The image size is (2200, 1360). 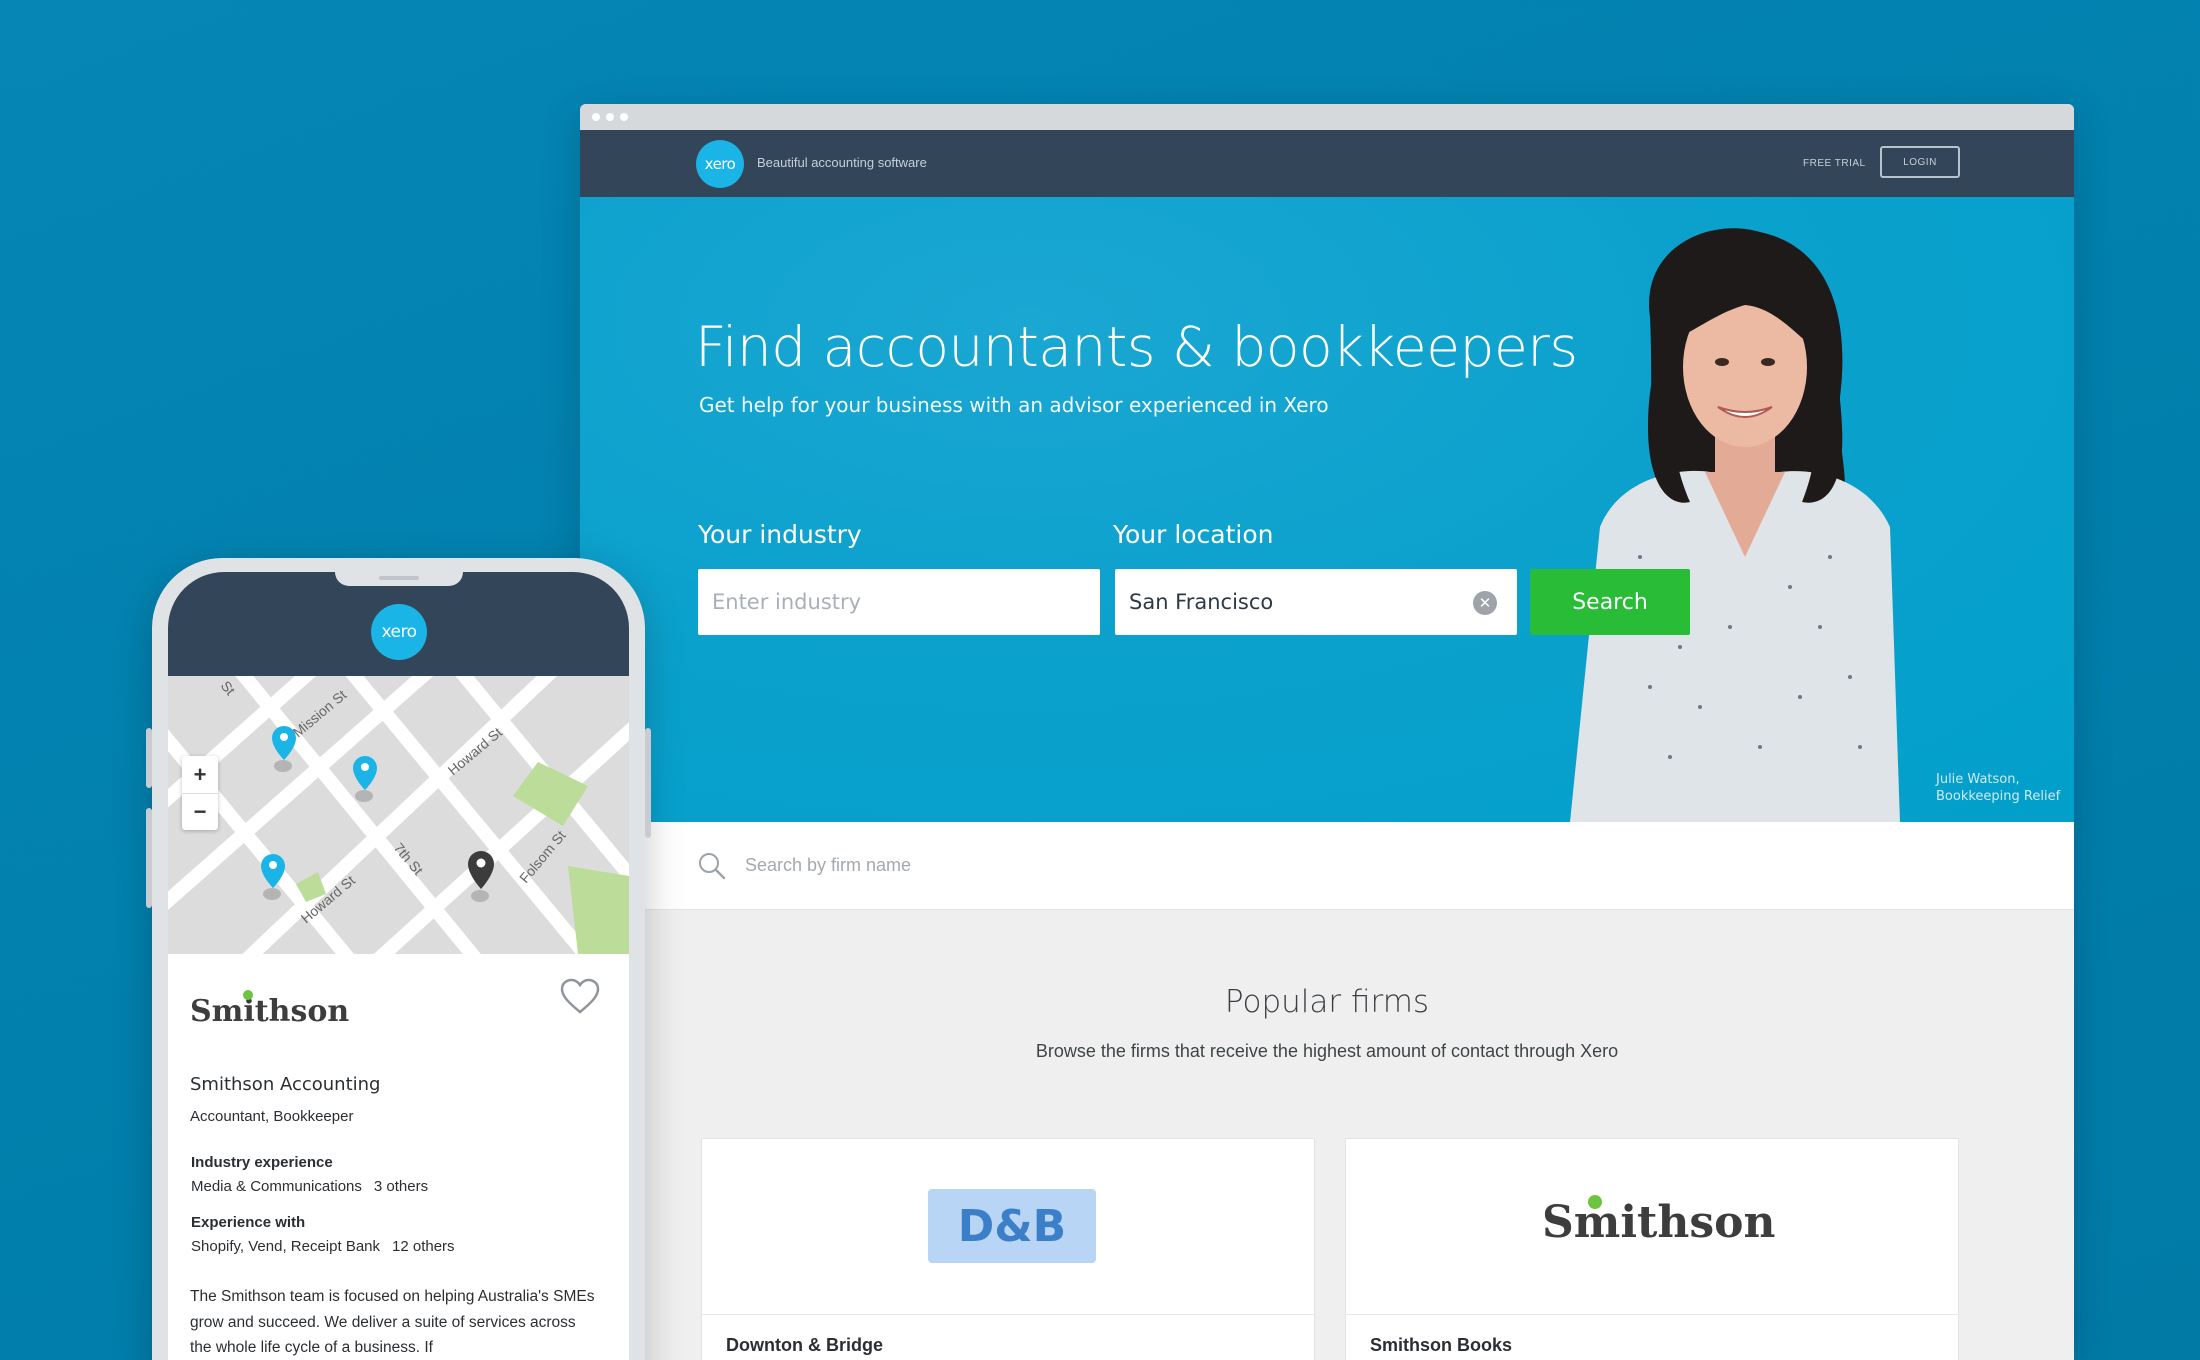 What do you see at coordinates (1441, 1345) in the screenshot?
I see `firm-name: Smithson Books` at bounding box center [1441, 1345].